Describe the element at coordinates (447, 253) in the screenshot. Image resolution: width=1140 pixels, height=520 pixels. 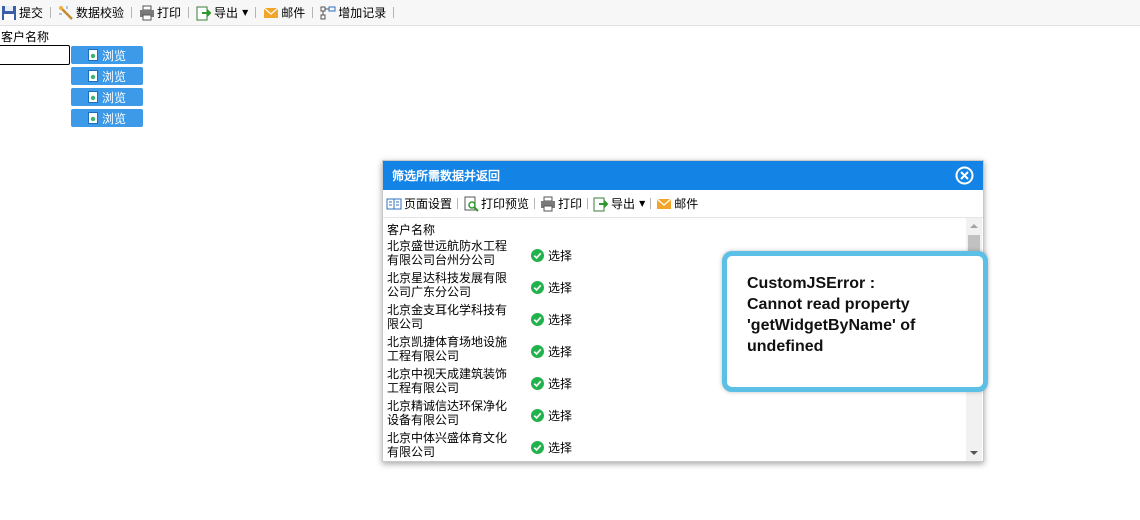
I see `customer-name-cell: 北京盛世远航防水工程有限公司台州分公司` at that location.